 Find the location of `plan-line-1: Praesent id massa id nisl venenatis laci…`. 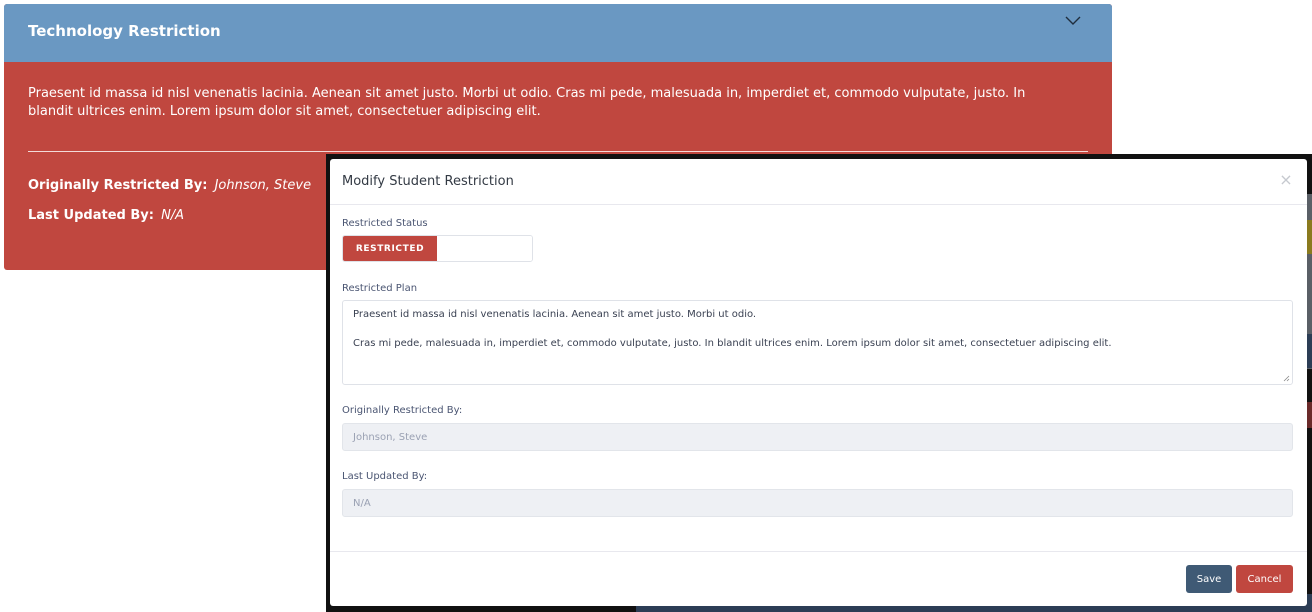

plan-line-1: Praesent id massa id nisl venenatis laci… is located at coordinates (555, 314).